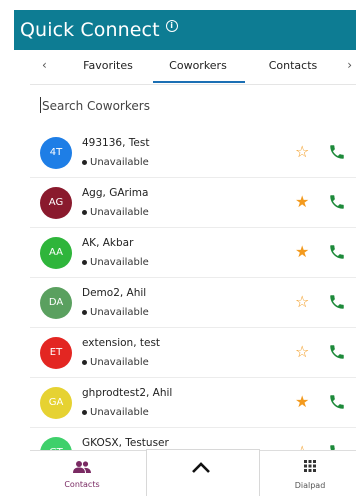  What do you see at coordinates (56, 203) in the screenshot?
I see `avatar: AG` at bounding box center [56, 203].